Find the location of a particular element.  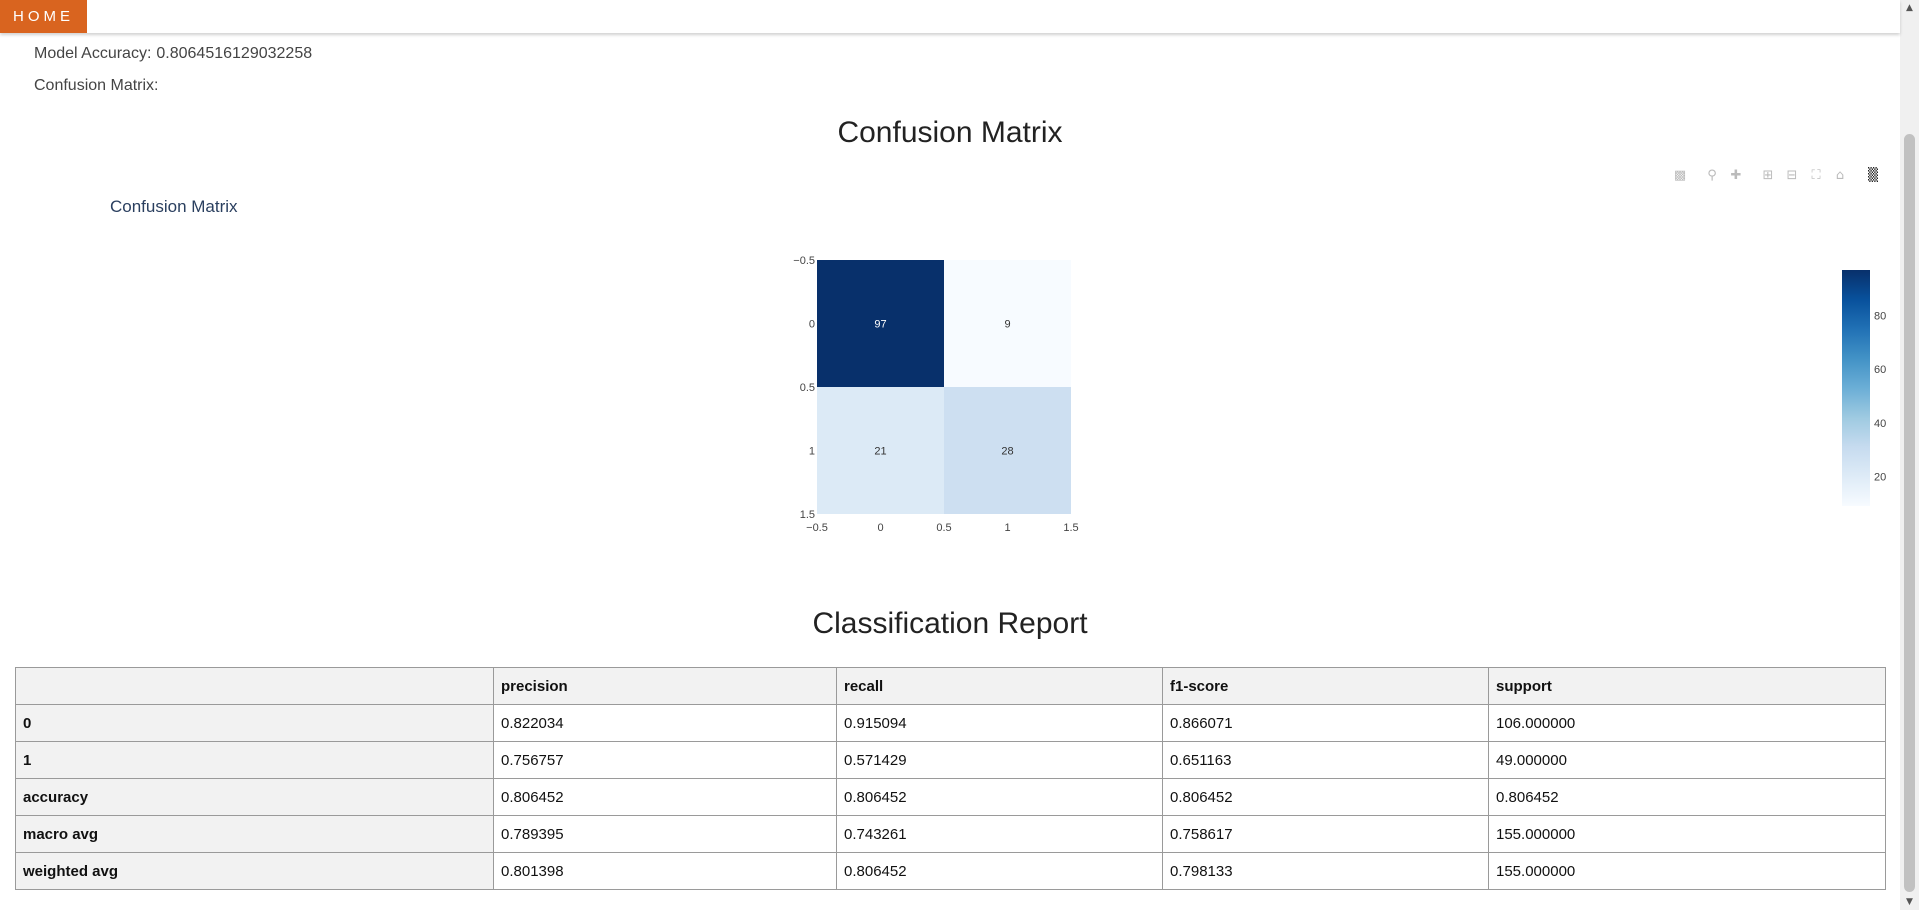

colorbar-tick-label: 60 is located at coordinates (1880, 370).